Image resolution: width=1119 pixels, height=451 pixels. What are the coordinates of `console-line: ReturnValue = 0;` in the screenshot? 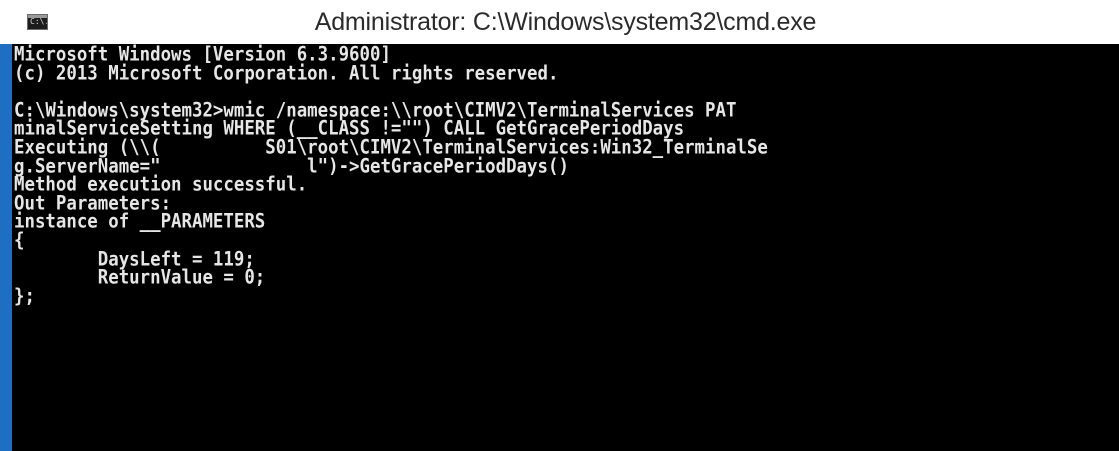 It's located at (140, 278).